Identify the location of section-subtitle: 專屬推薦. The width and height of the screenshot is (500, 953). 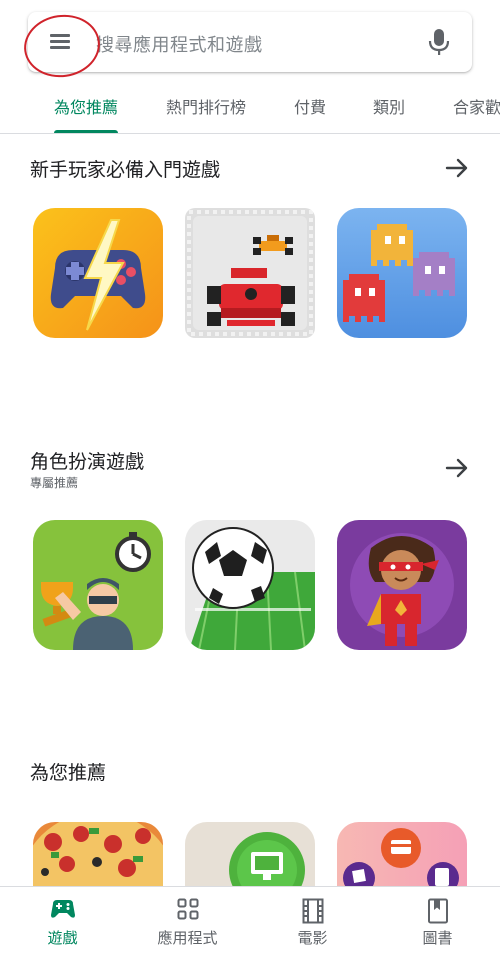
(54, 483).